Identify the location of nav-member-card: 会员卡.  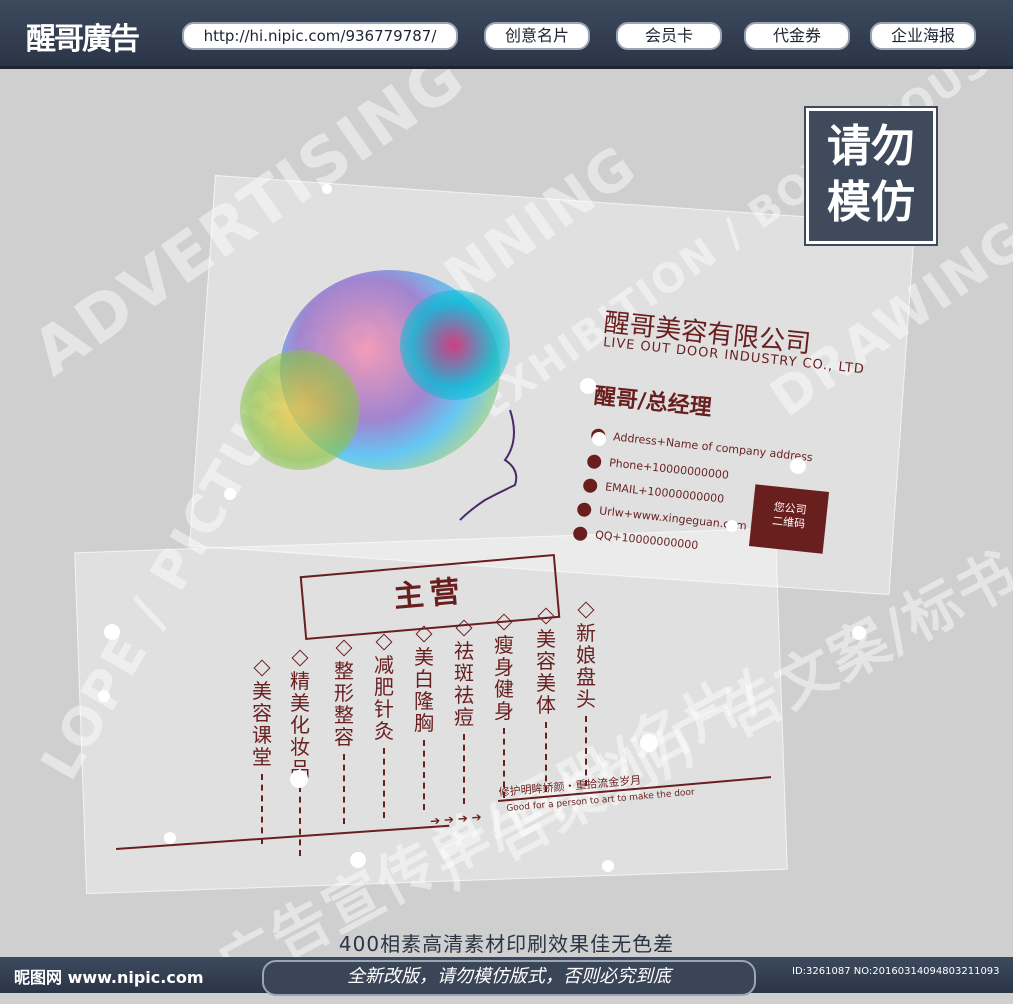
(669, 36).